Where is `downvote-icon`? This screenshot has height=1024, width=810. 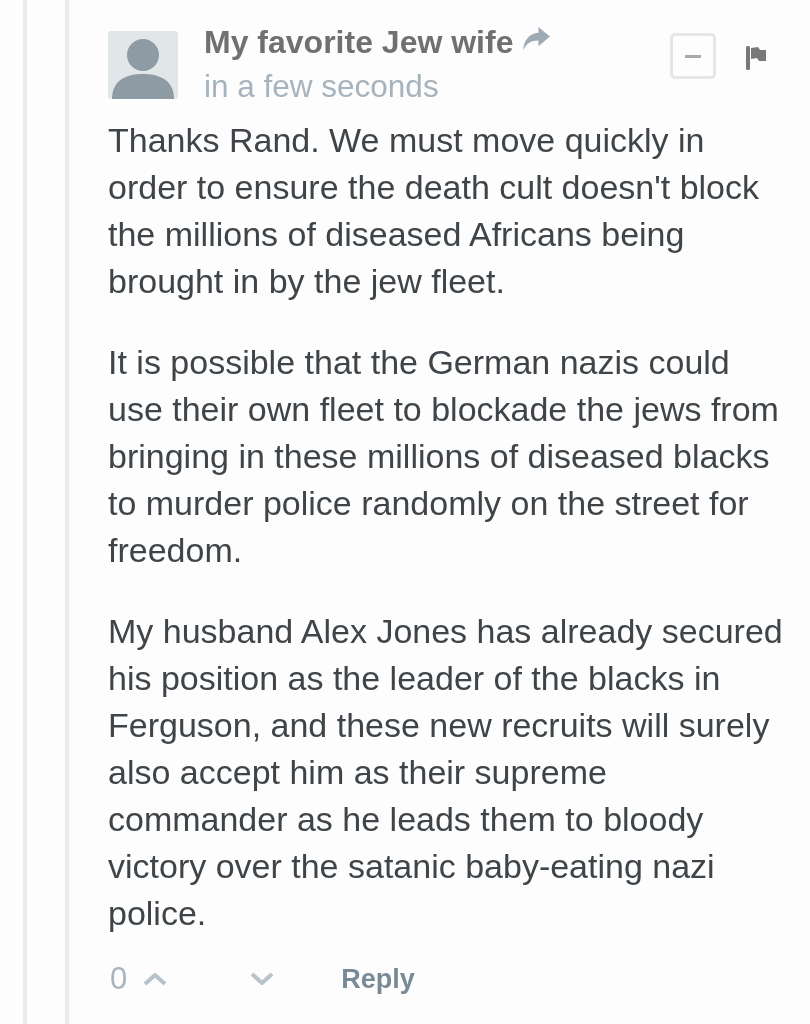 downvote-icon is located at coordinates (262, 979).